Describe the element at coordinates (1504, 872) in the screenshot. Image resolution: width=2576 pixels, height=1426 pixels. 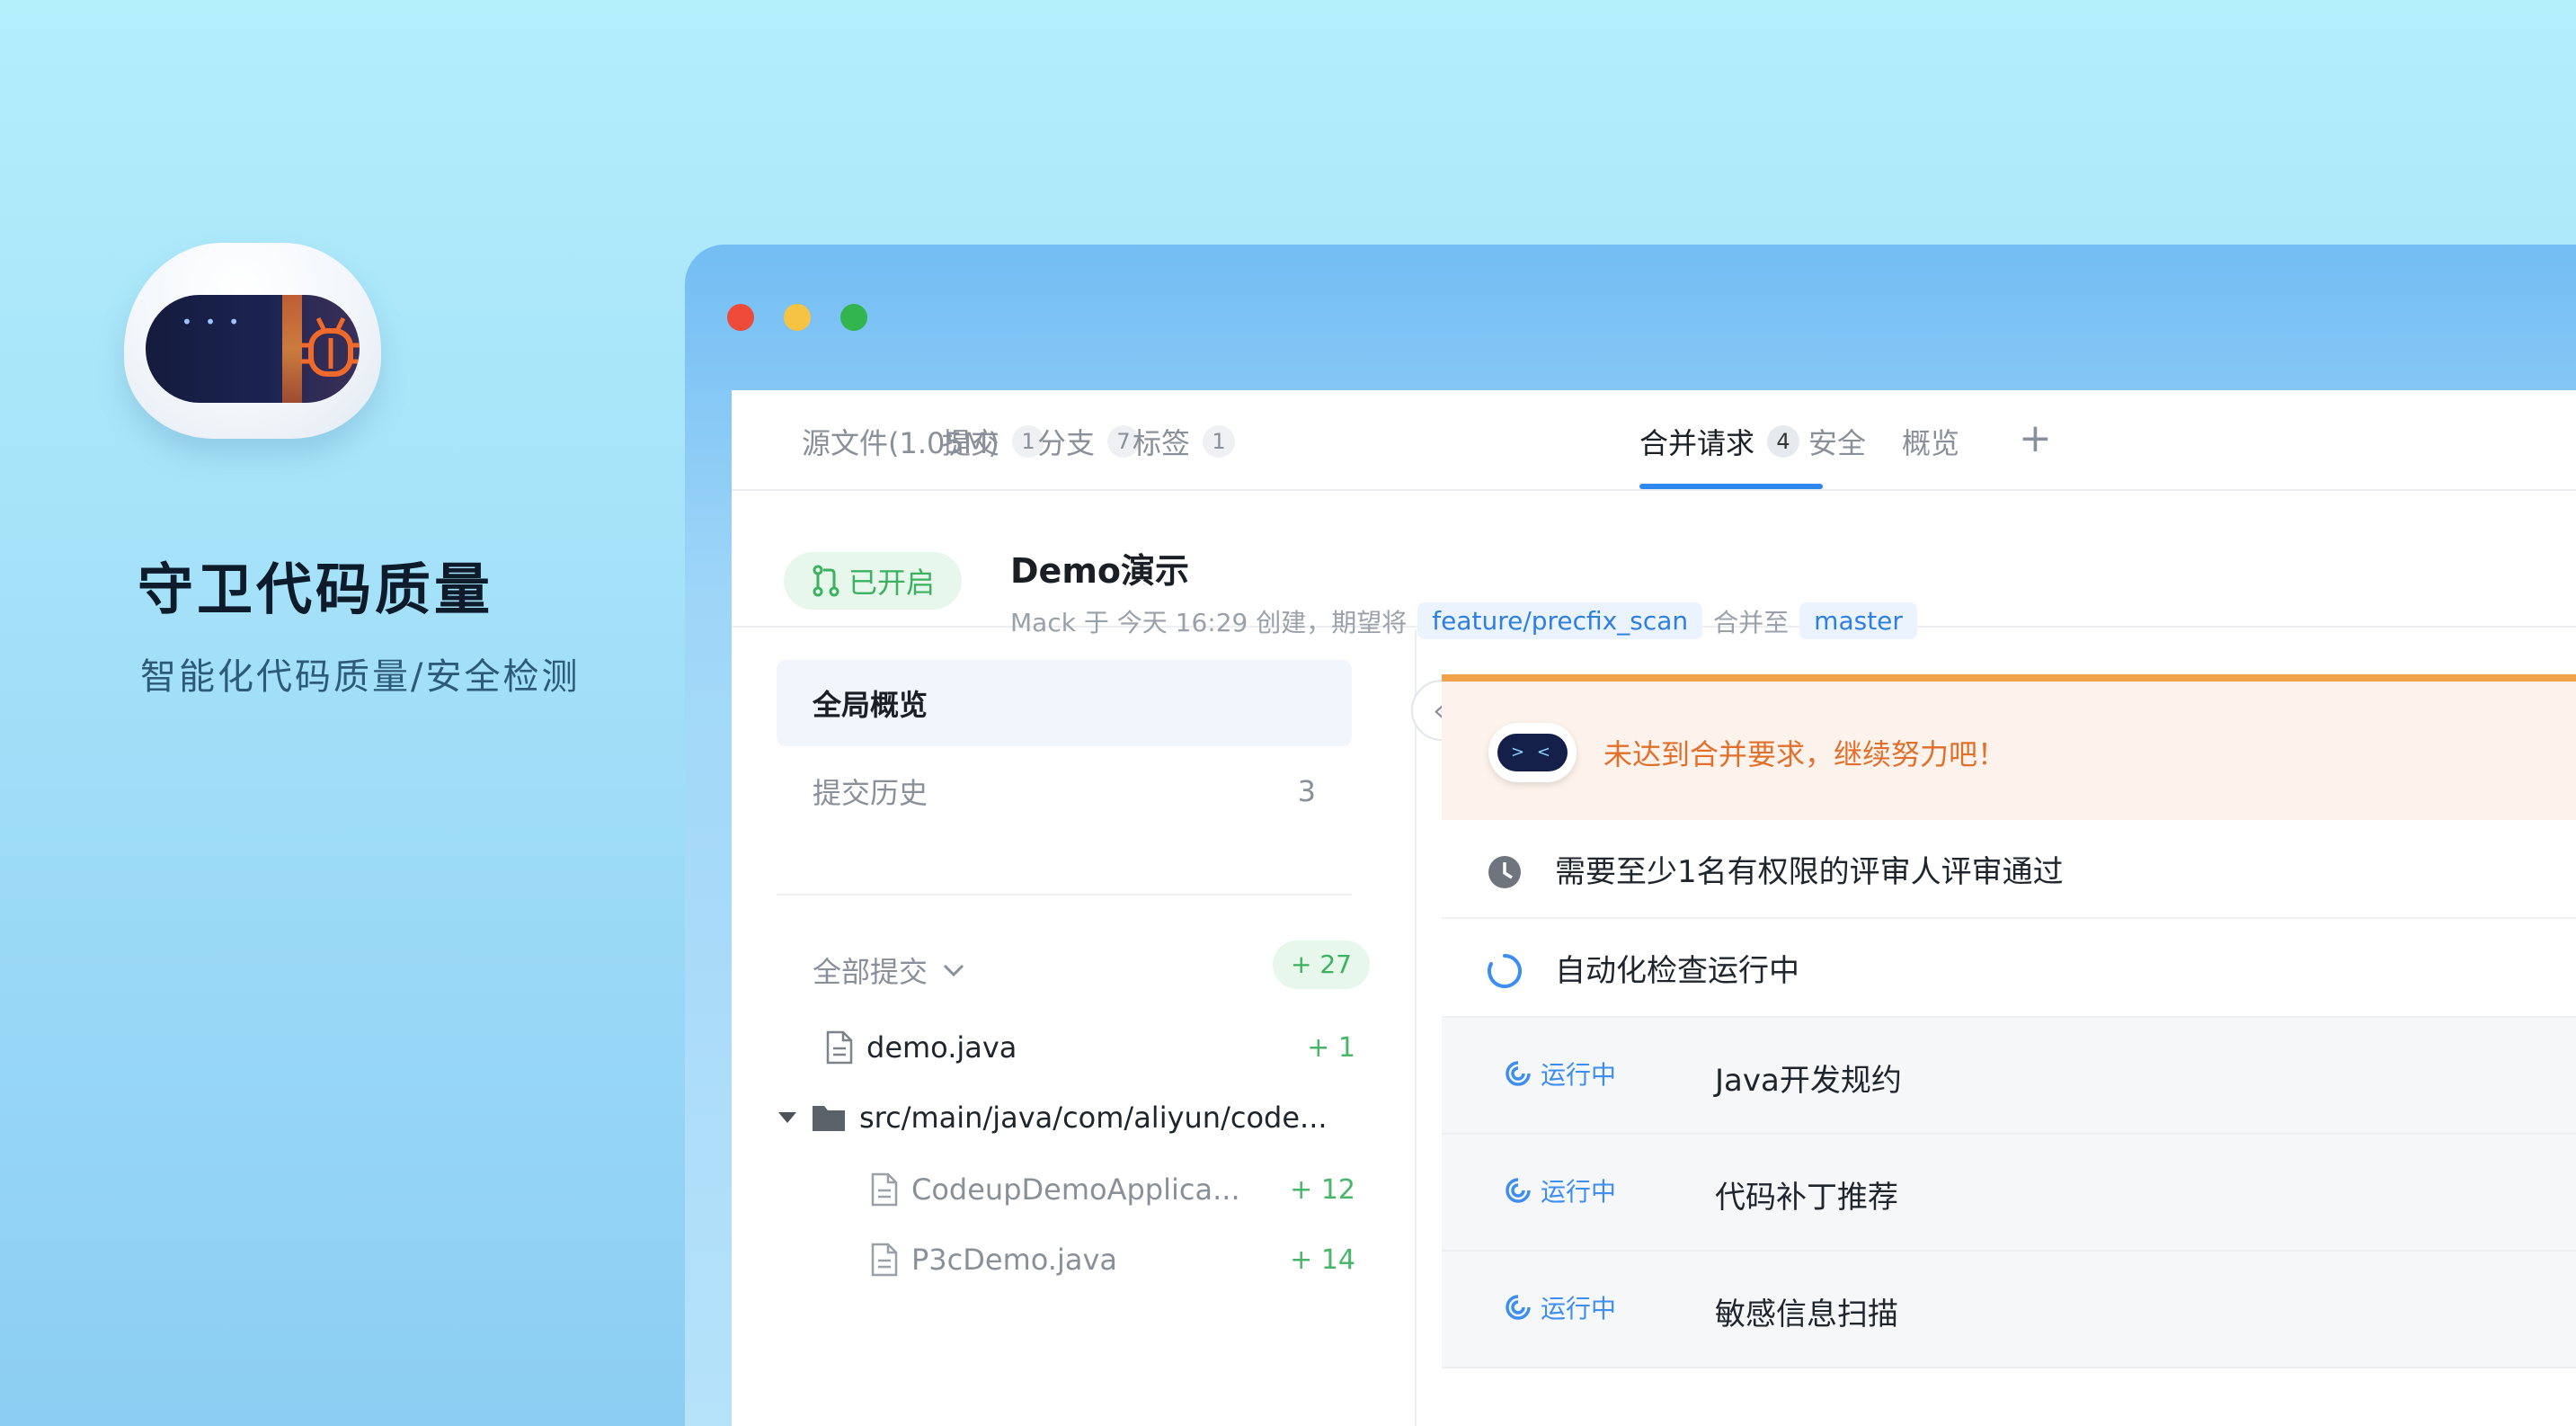
I see `clock-icon` at that location.